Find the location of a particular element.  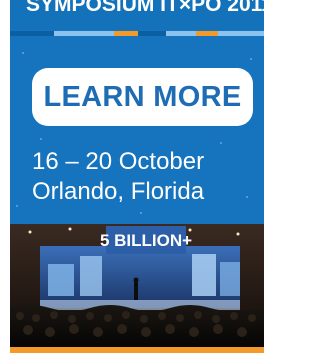

learn-more-label: LEARN MORE is located at coordinates (142, 96).